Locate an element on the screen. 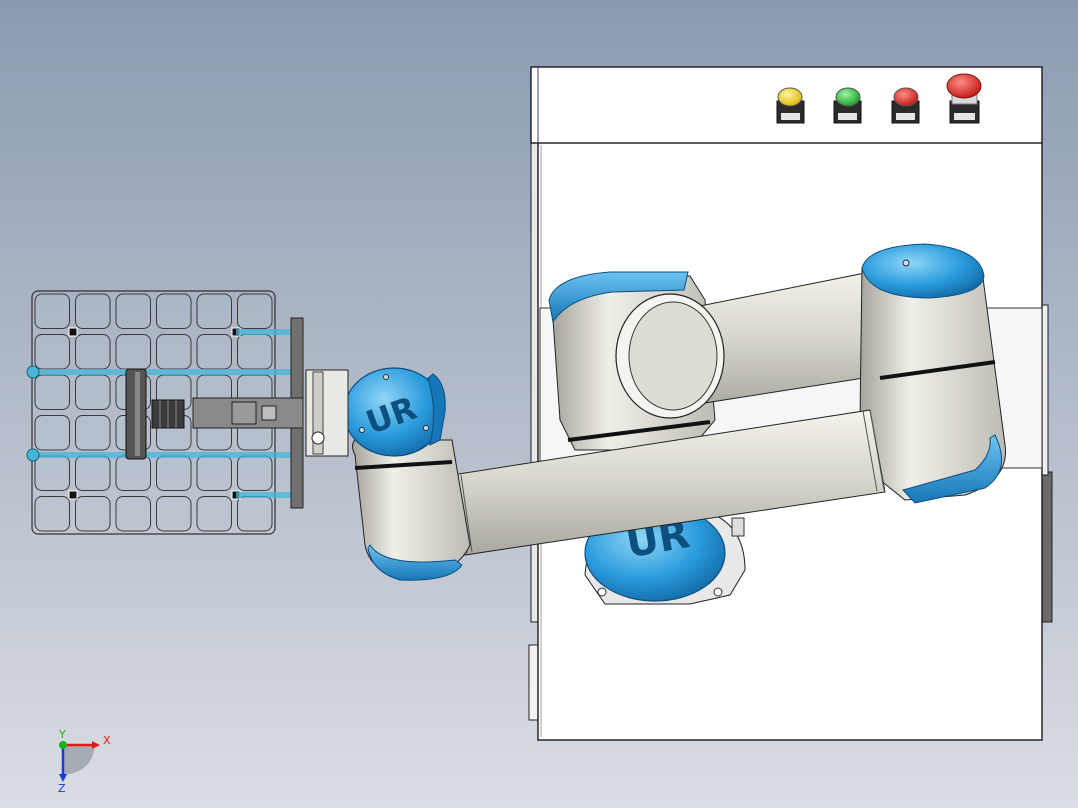  green-button-cap is located at coordinates (848, 97).